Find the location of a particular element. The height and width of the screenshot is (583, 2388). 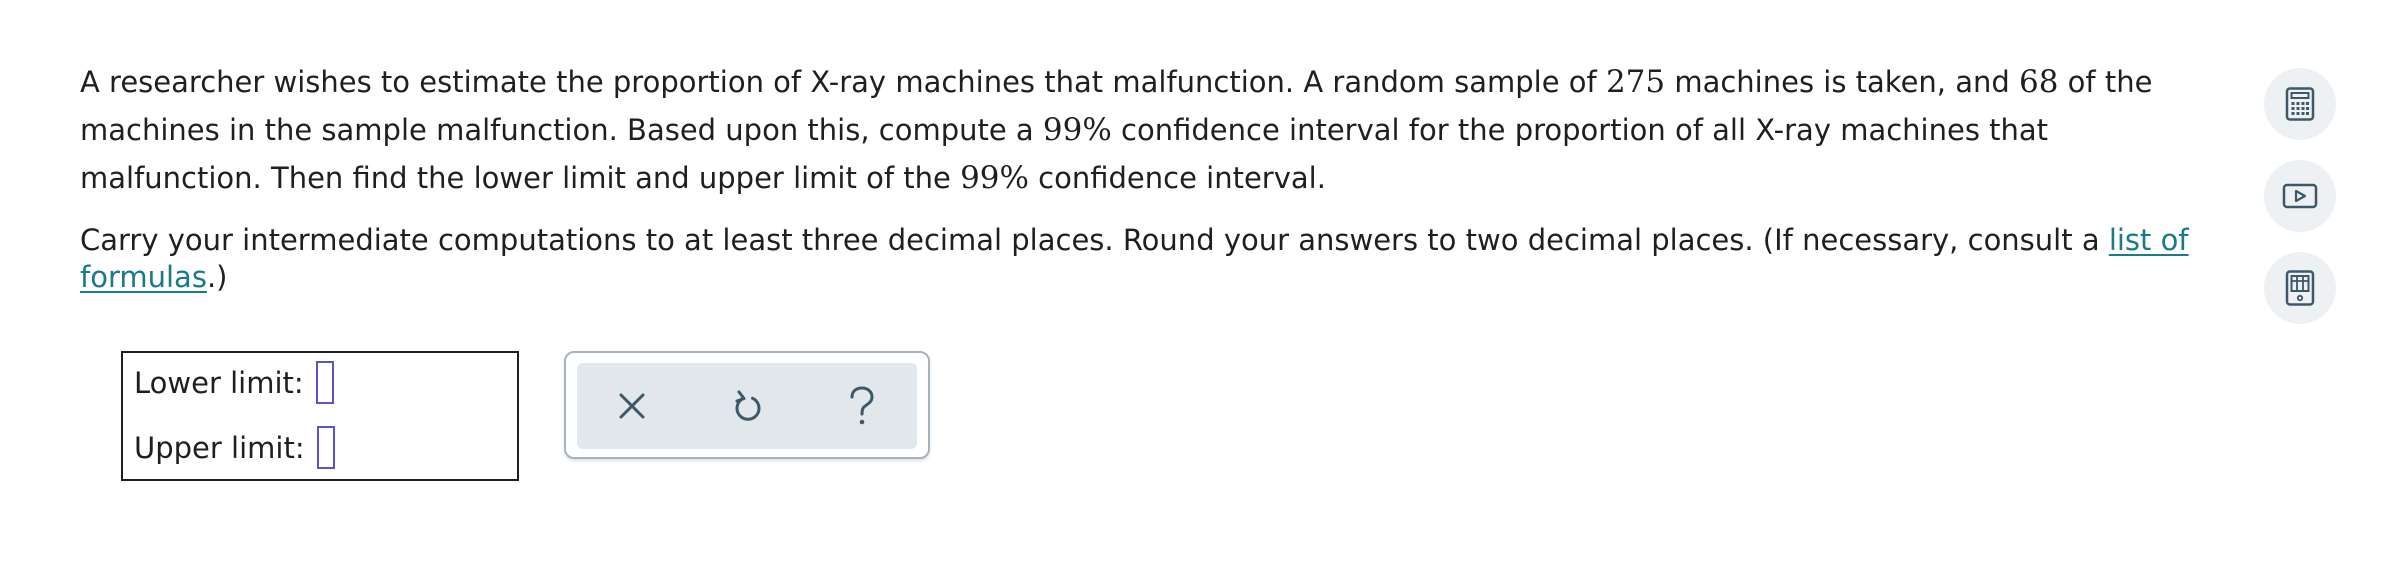

data-table-icon is located at coordinates (2300, 288).